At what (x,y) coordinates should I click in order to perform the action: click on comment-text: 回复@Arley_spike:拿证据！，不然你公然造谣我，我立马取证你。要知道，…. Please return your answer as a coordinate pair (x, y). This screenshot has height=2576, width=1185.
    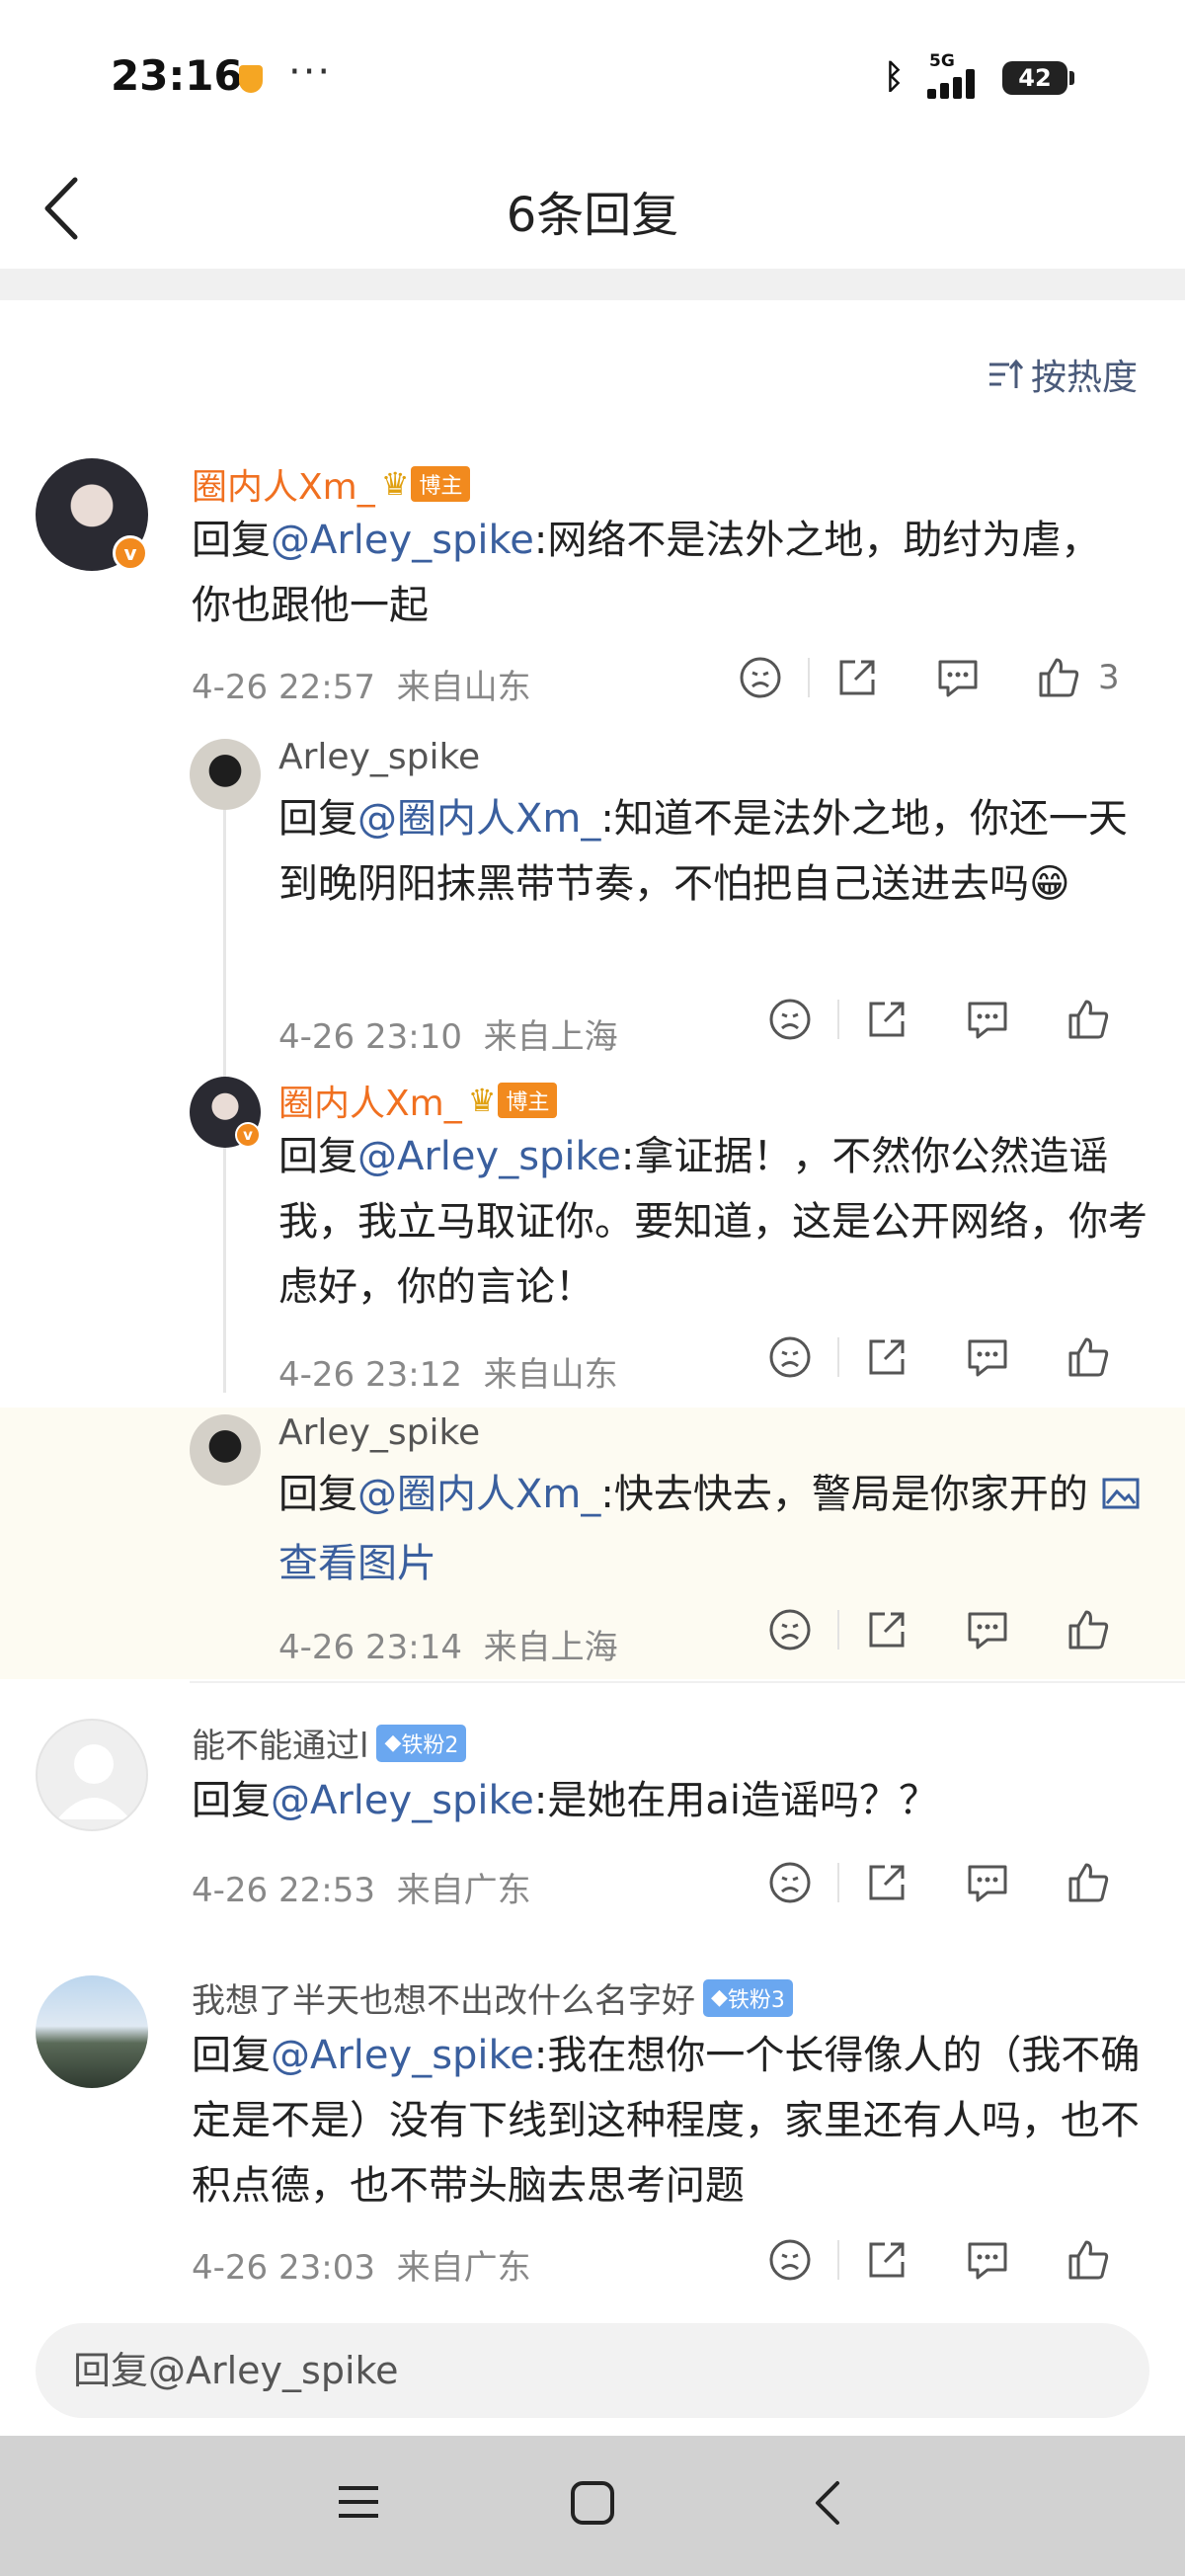
    Looking at the image, I should click on (713, 1222).